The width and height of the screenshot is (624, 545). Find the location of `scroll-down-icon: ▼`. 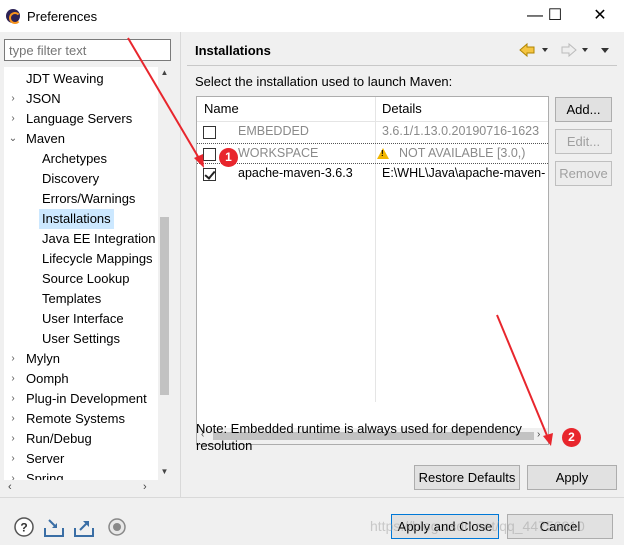

scroll-down-icon: ▼ is located at coordinates (164, 471).